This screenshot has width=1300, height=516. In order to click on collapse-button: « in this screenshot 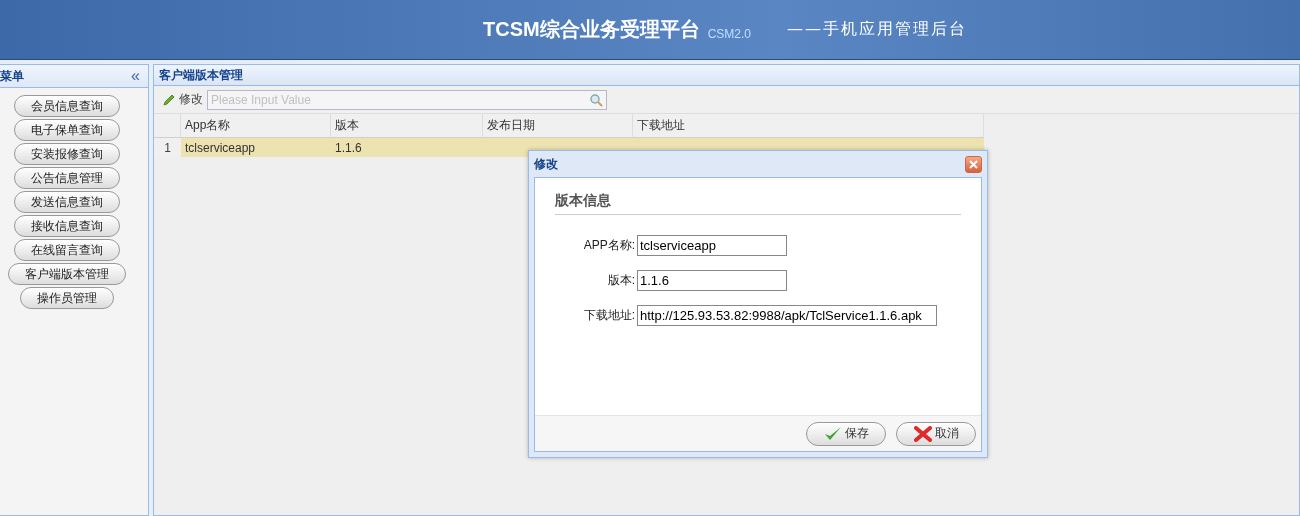, I will do `click(135, 76)`.